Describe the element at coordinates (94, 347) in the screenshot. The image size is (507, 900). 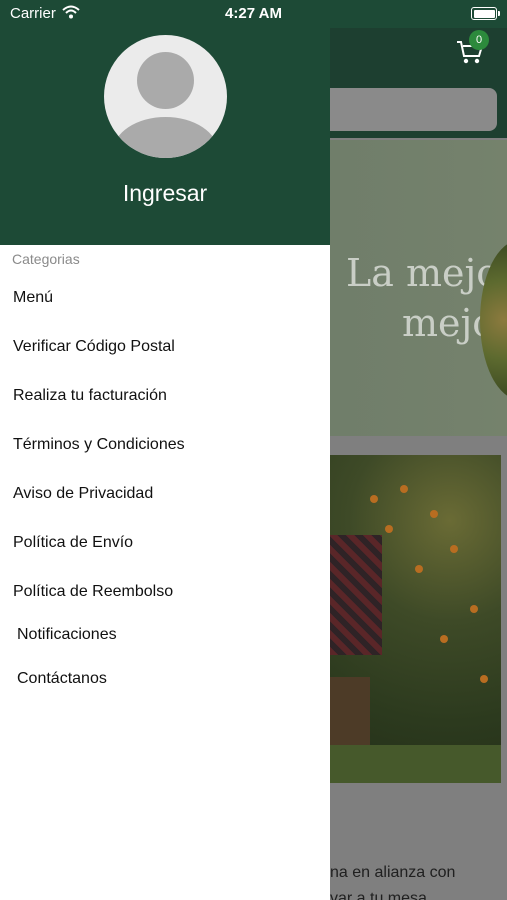
I see `menu-item-verify-postal-code: Verificar Código Postal` at that location.